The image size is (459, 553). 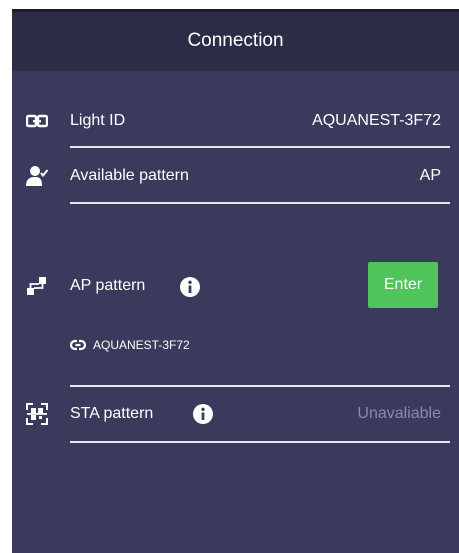 What do you see at coordinates (37, 121) in the screenshot?
I see `link-icon` at bounding box center [37, 121].